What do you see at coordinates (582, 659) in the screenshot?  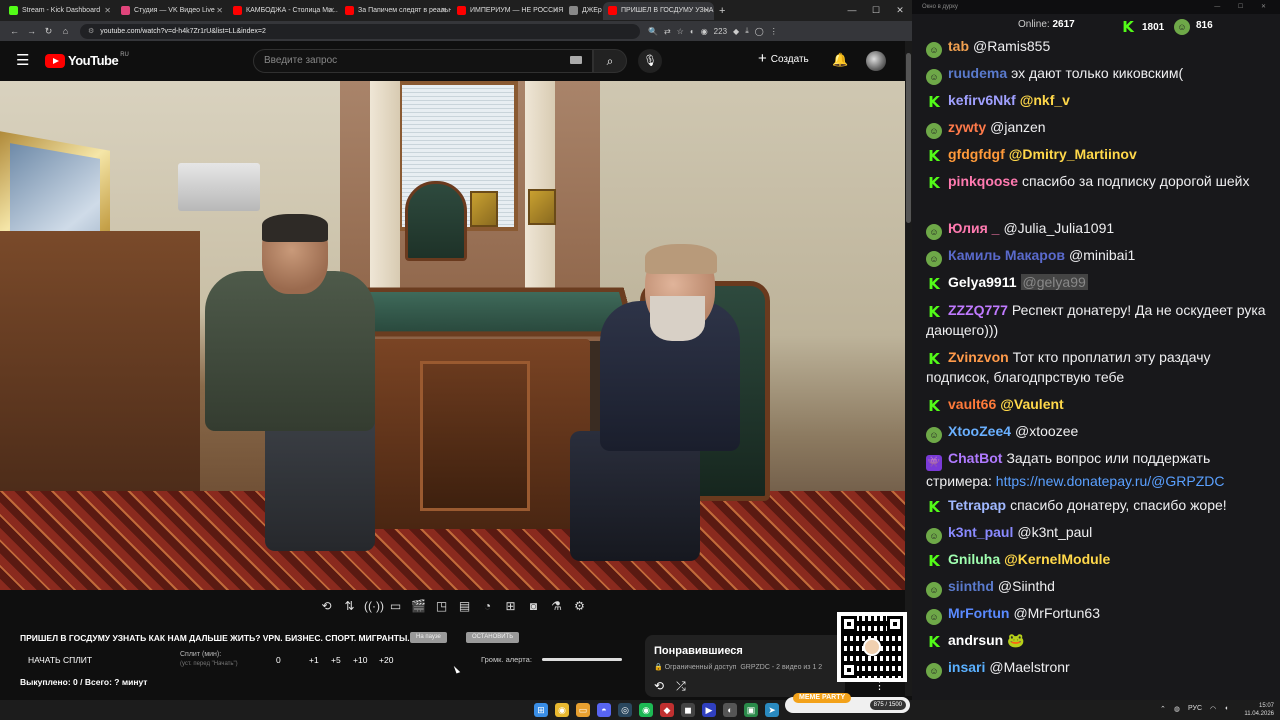 I see `alert-volume-slider` at bounding box center [582, 659].